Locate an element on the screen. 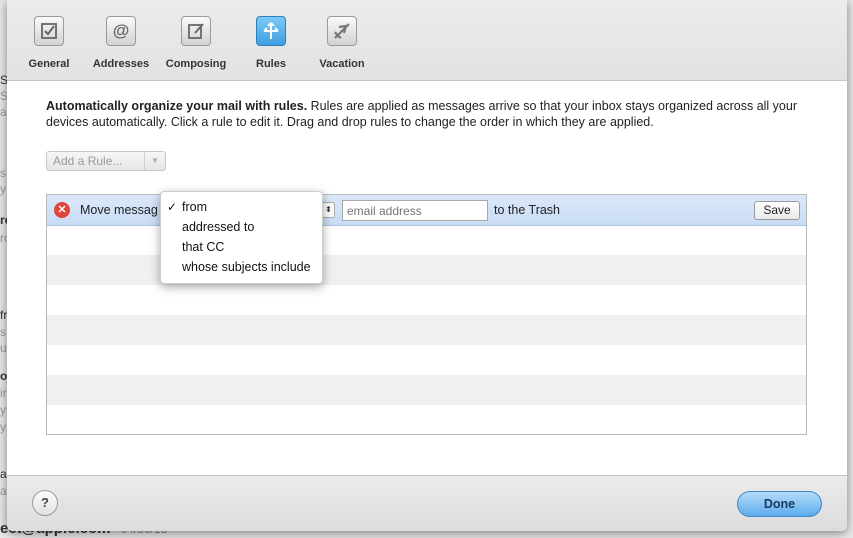  menu-item-label: from is located at coordinates (194, 207).